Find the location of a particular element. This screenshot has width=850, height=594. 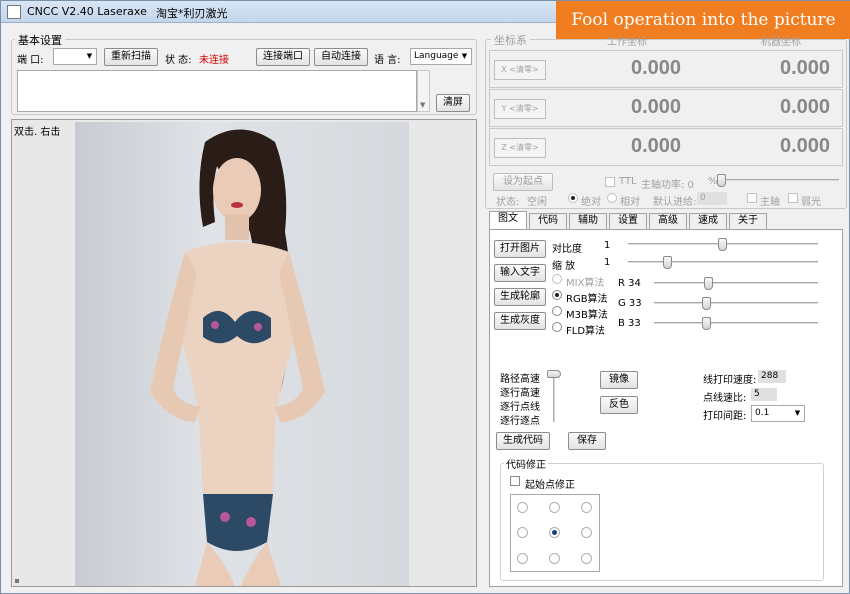

line-speed-input: 288 is located at coordinates (772, 376).